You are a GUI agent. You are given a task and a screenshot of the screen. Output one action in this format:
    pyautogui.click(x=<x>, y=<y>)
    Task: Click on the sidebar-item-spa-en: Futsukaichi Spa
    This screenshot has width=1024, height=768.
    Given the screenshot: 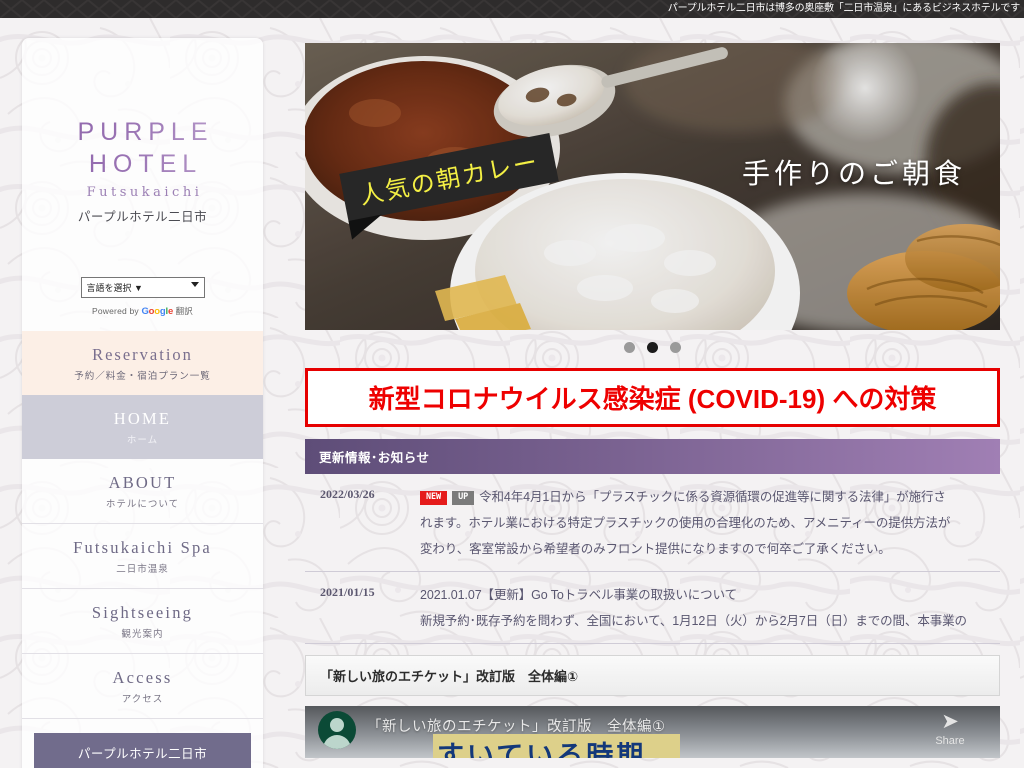 What is the action you would take?
    pyautogui.click(x=142, y=547)
    